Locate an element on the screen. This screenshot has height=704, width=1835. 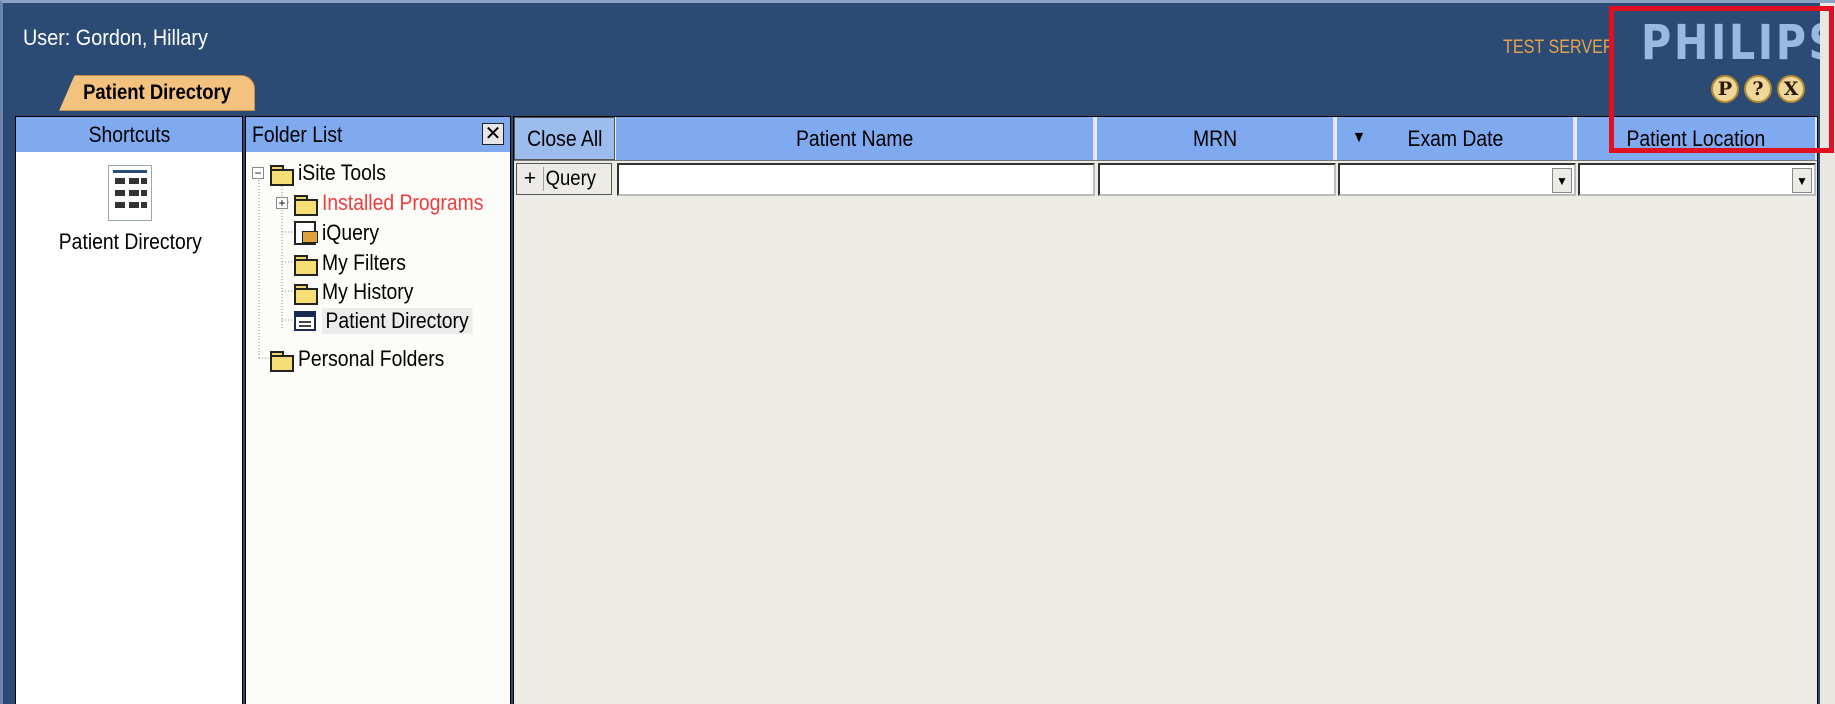
query-label: Query is located at coordinates (569, 179).